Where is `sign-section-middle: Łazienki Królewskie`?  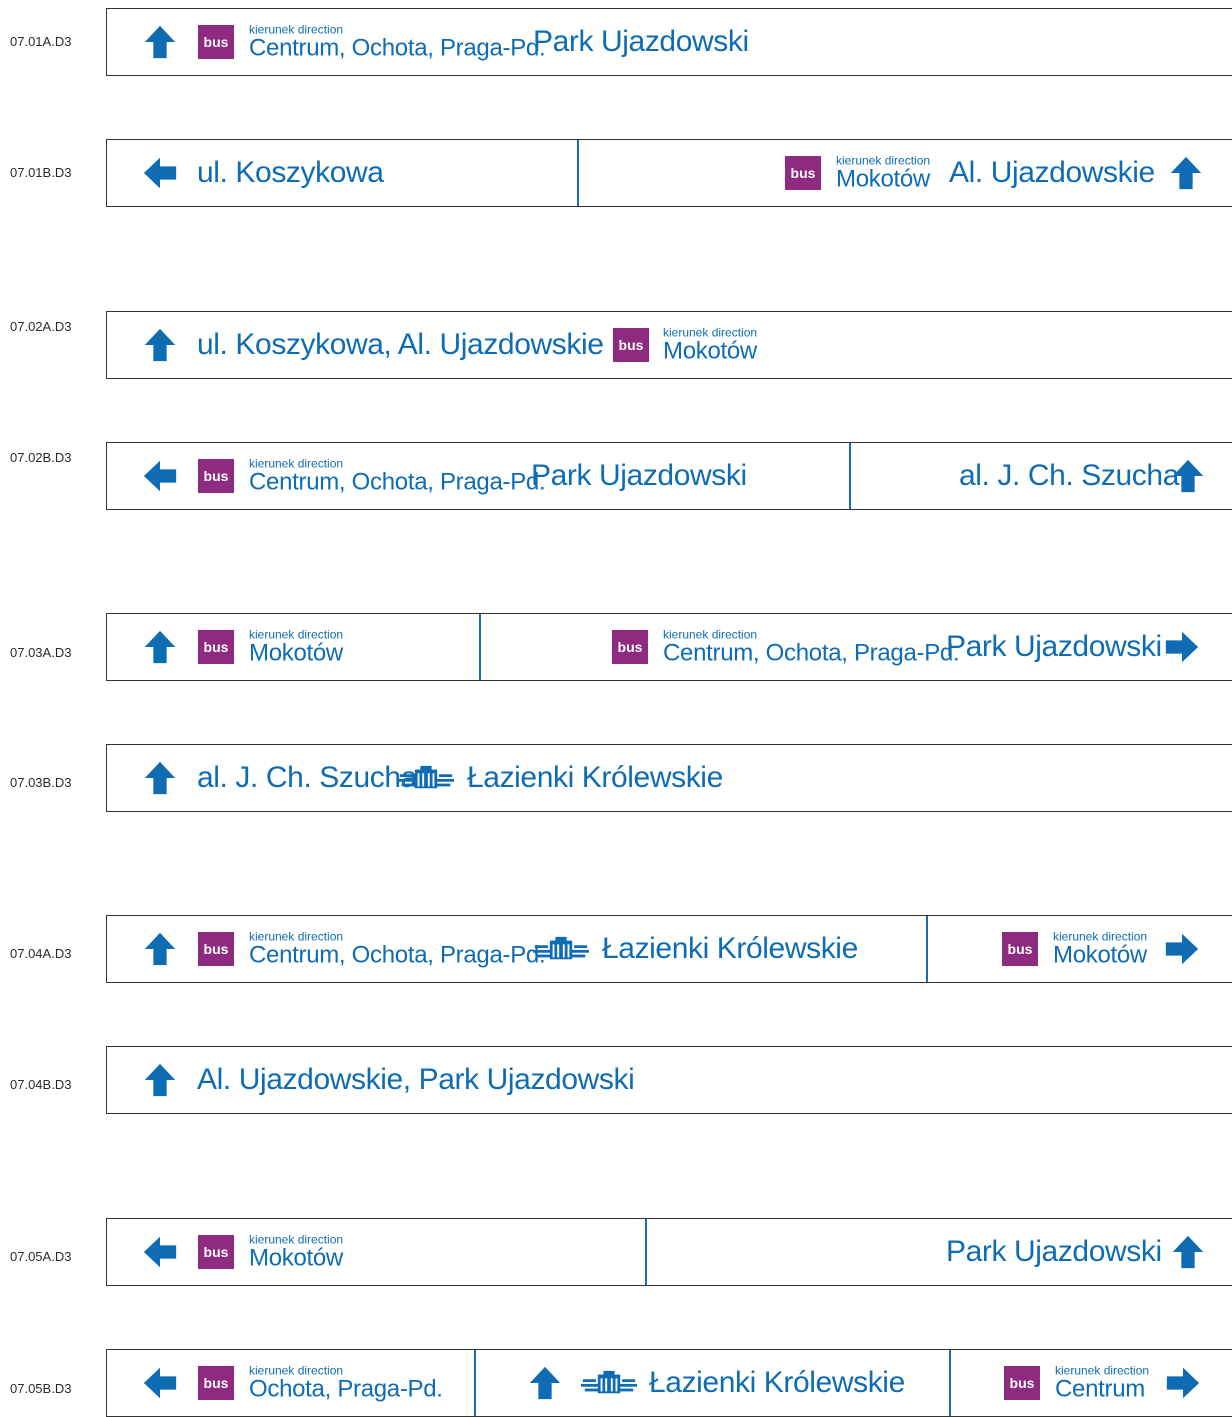 sign-section-middle: Łazienki Królewskie is located at coordinates (712, 1383).